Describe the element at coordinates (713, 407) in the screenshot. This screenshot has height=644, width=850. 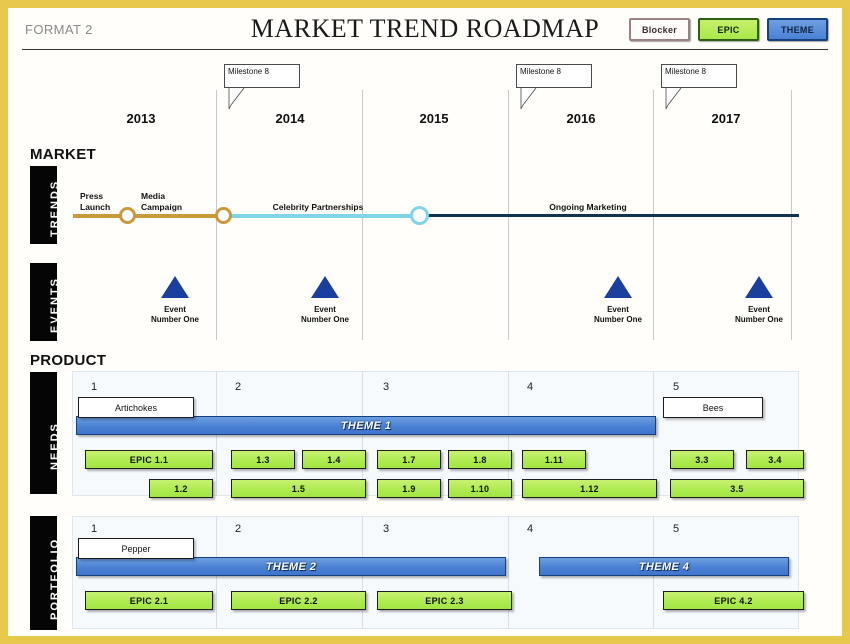
I see `needs-callout-bees: Bees` at that location.